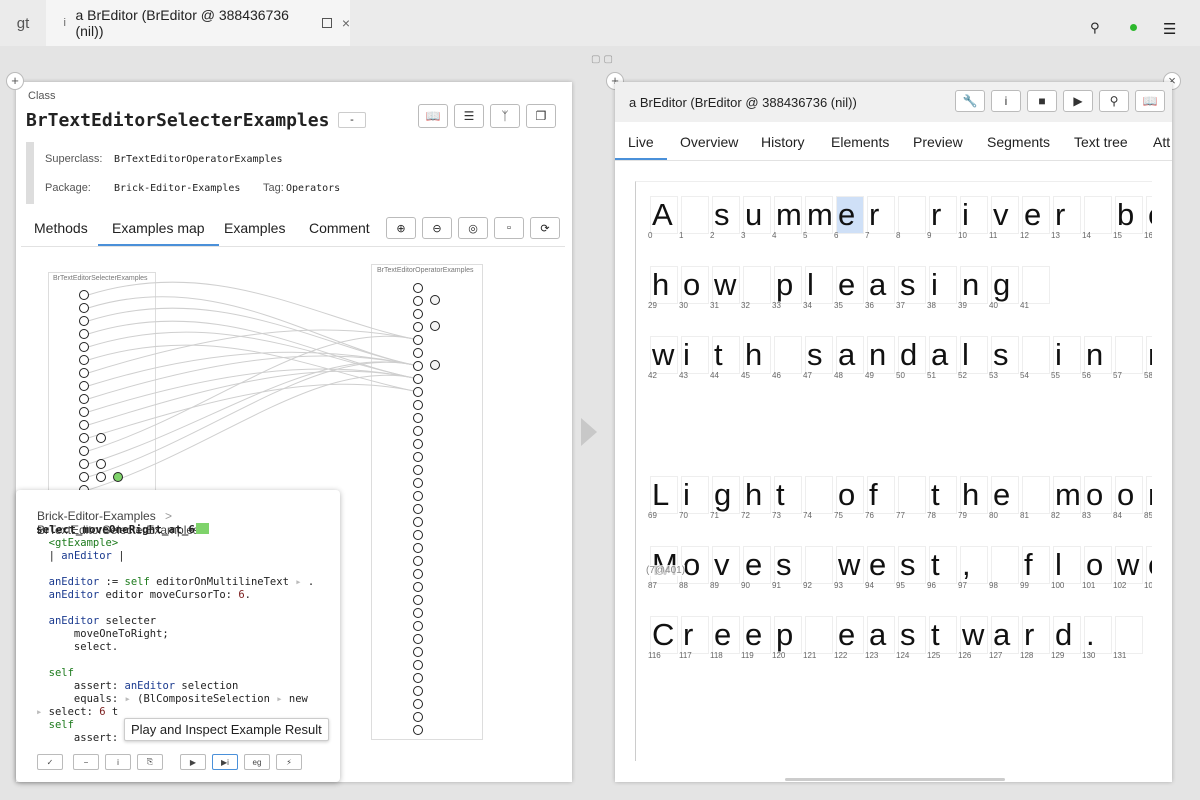 This screenshot has width=1200, height=800. I want to click on cancel-button: −, so click(86, 762).